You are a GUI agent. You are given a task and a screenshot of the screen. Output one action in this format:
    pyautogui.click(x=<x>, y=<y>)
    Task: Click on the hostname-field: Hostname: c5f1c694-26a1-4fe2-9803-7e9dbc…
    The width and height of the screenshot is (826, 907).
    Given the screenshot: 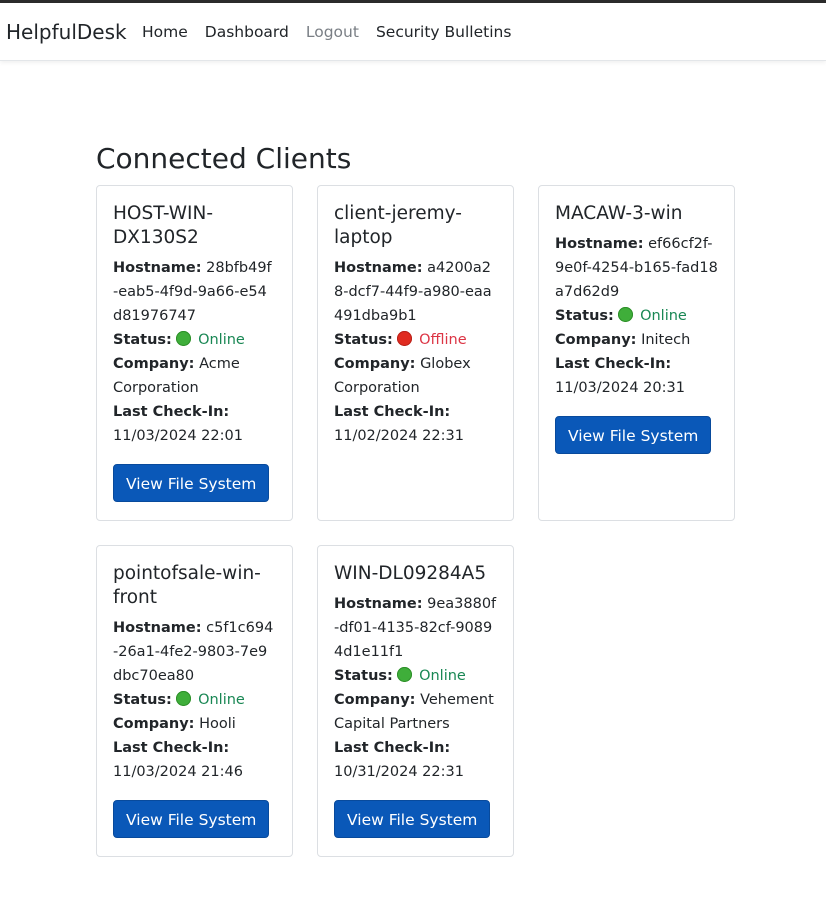 What is the action you would take?
    pyautogui.click(x=194, y=652)
    